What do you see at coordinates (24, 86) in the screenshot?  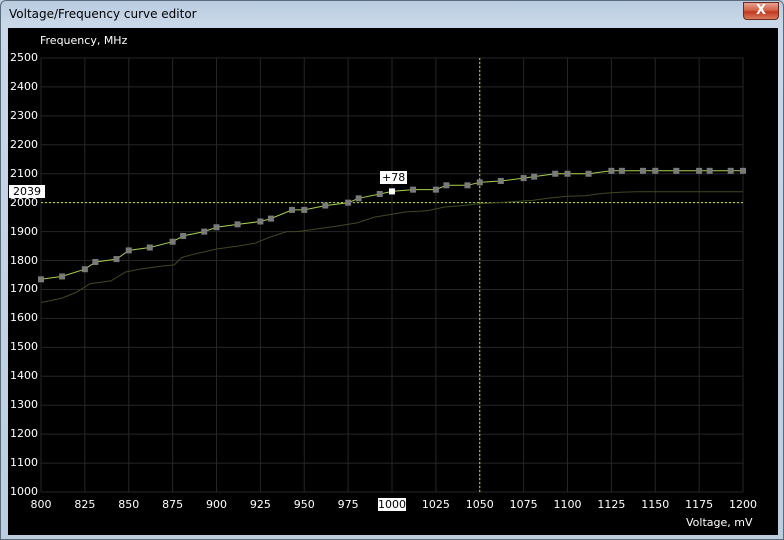 I see `y-tick-label: 2400` at bounding box center [24, 86].